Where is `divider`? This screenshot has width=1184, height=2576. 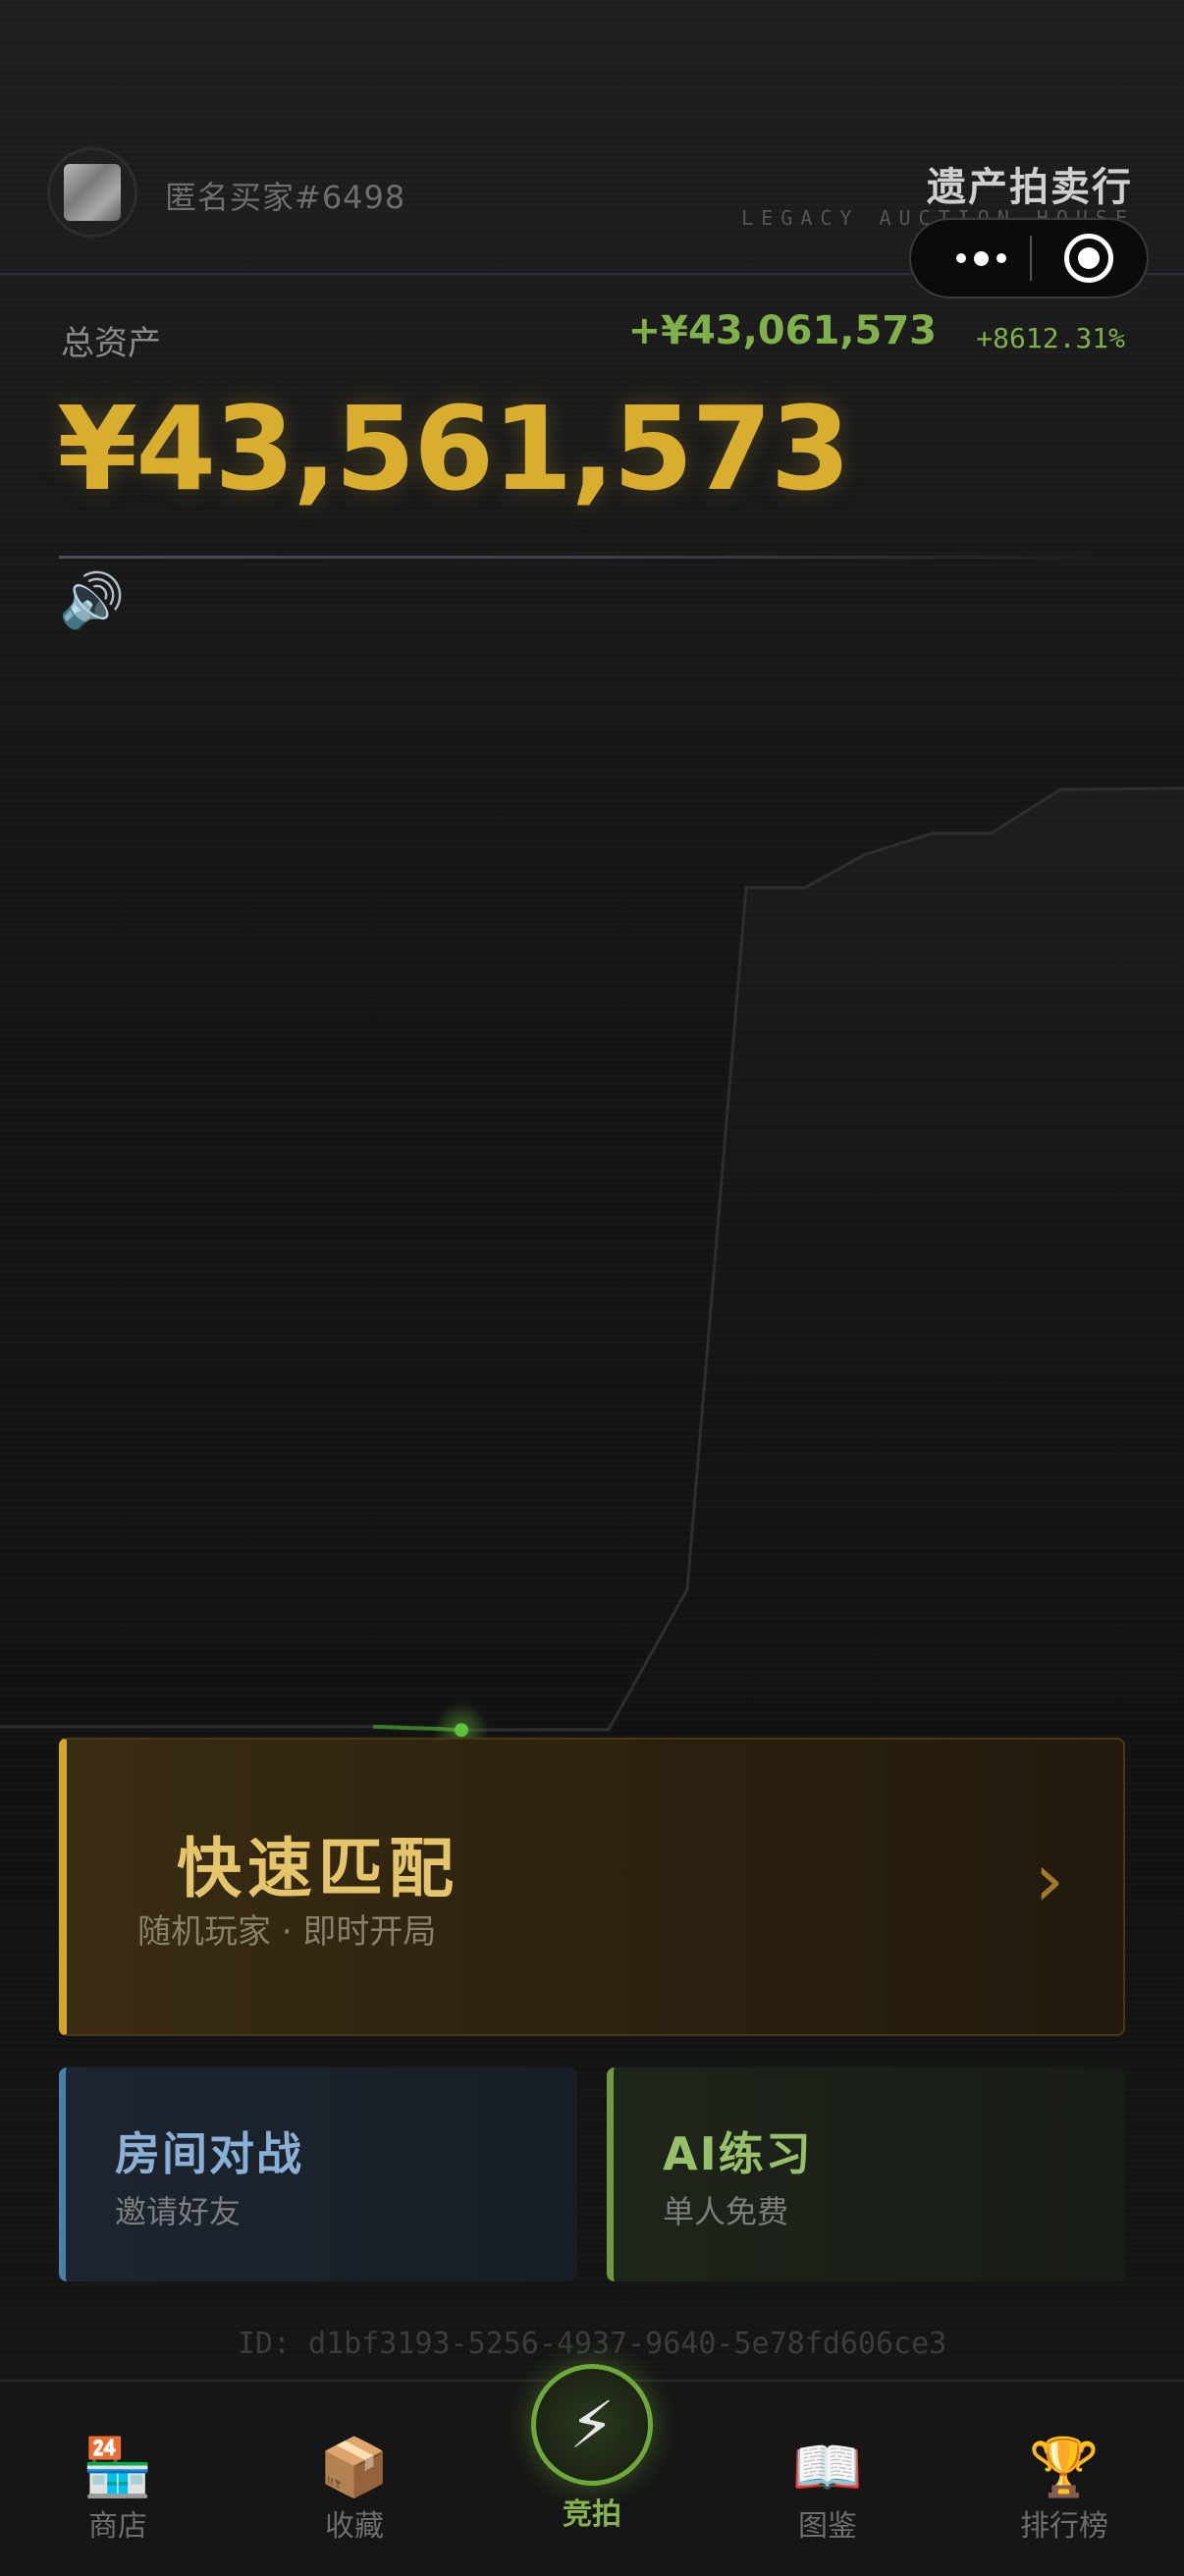 divider is located at coordinates (592, 557).